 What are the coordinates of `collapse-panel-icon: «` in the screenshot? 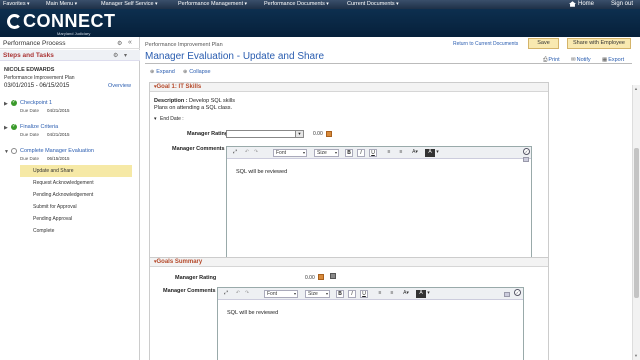 It's located at (130, 42).